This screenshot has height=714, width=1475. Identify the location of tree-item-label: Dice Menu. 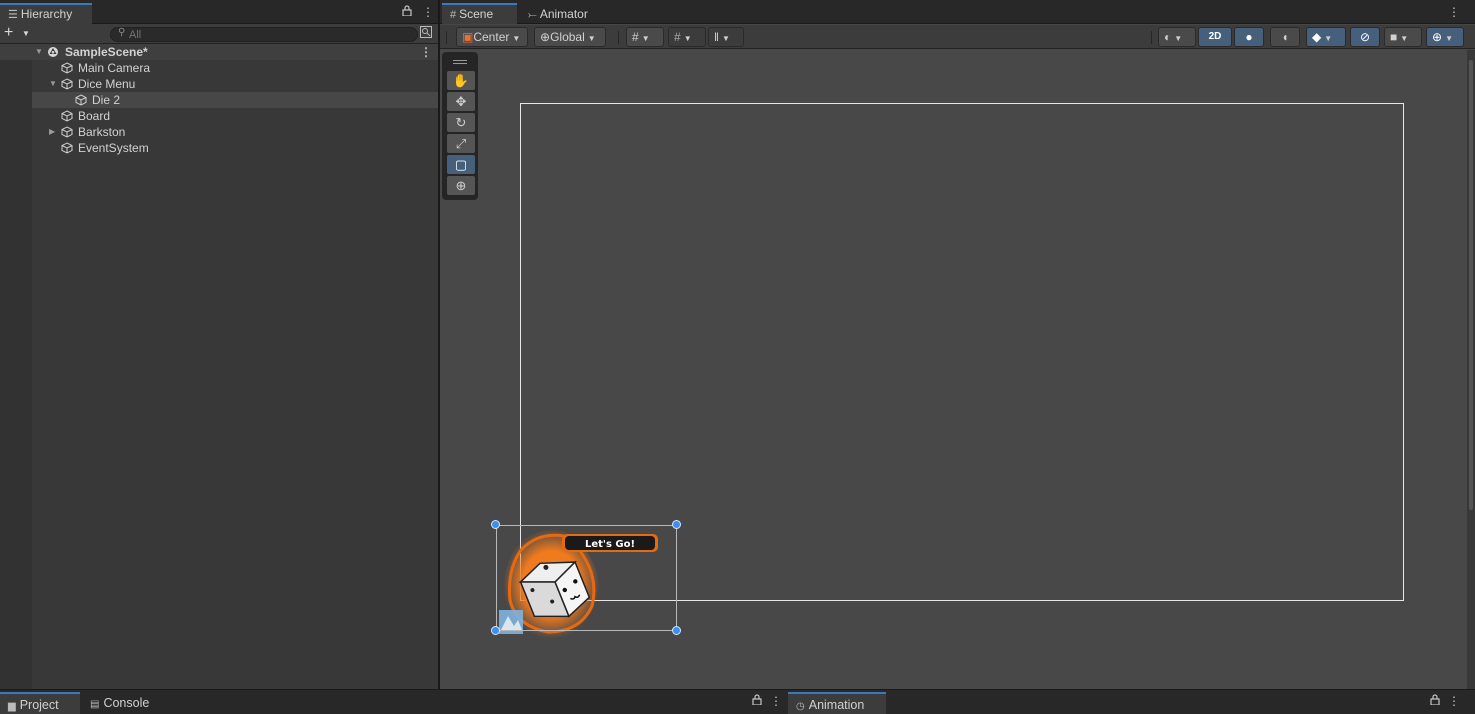
(107, 84).